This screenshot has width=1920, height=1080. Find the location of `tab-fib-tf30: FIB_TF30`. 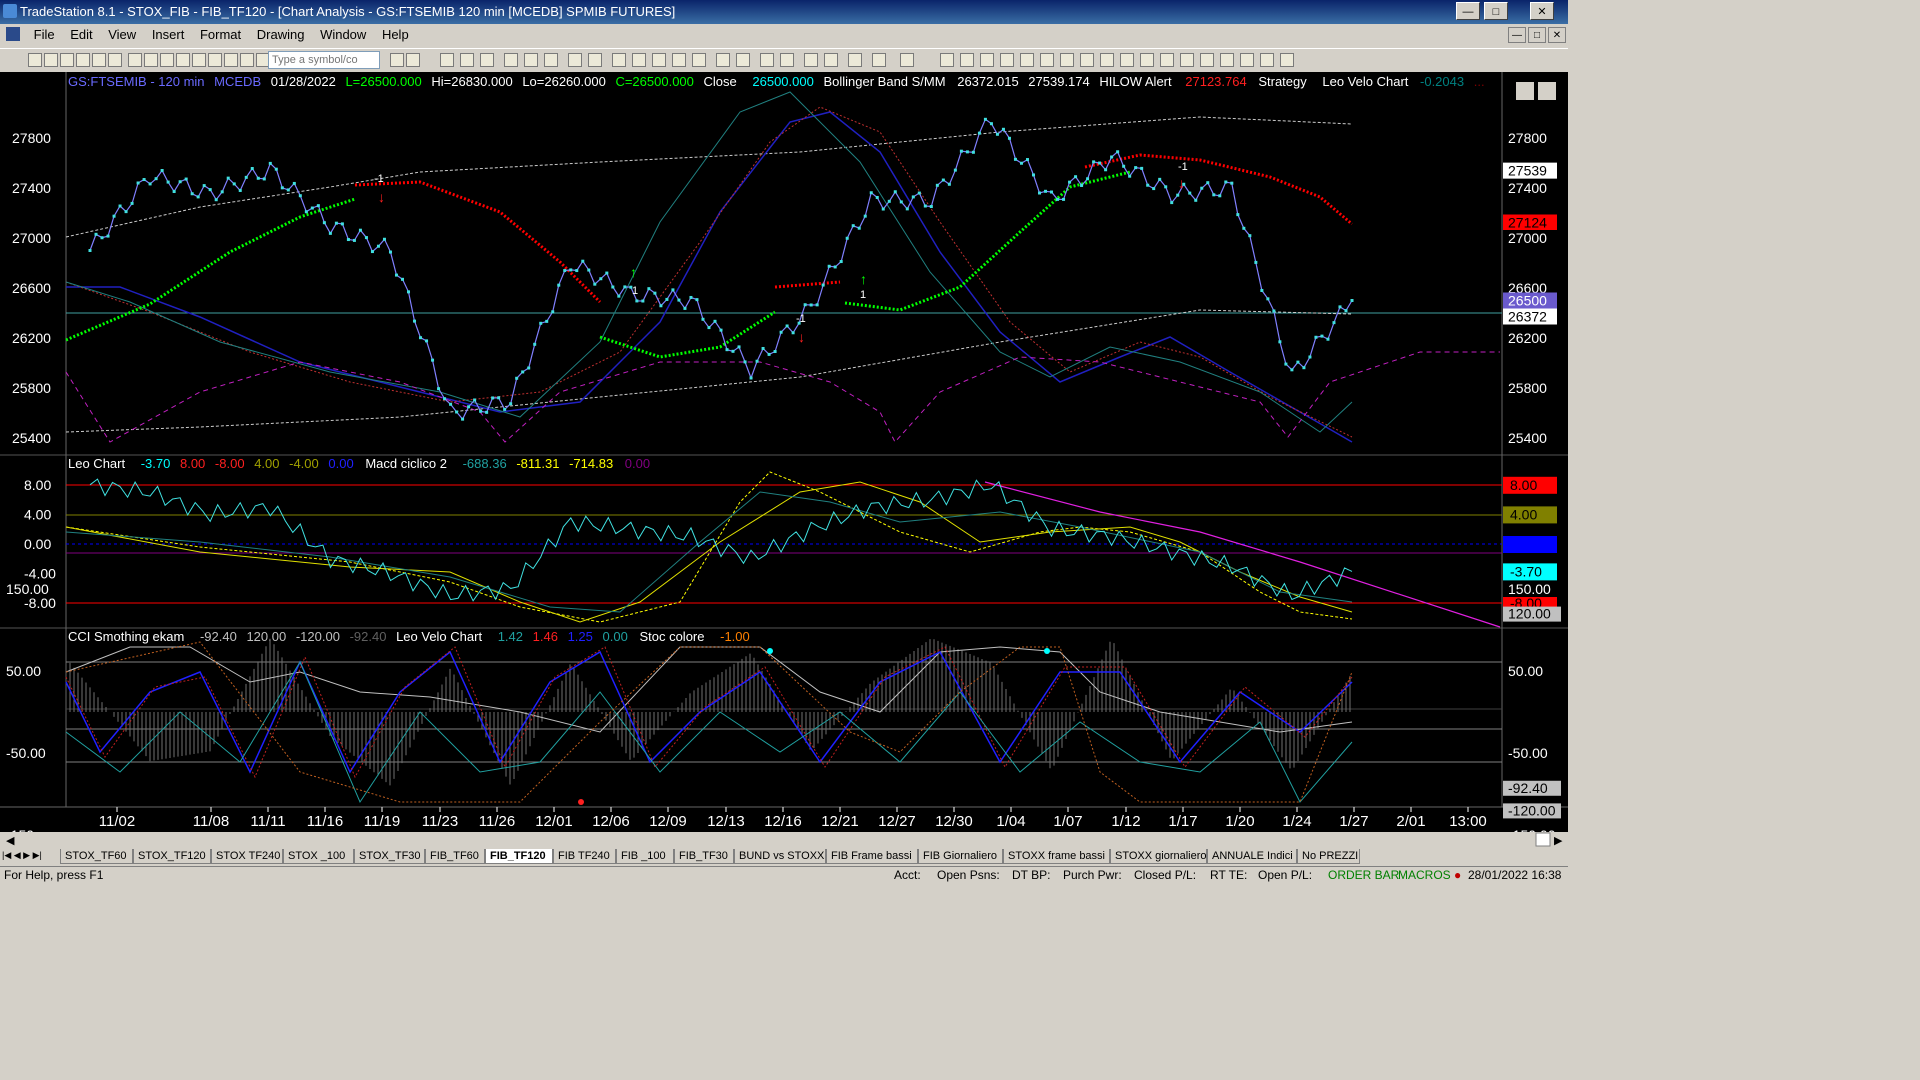

tab-fib-tf30: FIB_TF30 is located at coordinates (704, 856).